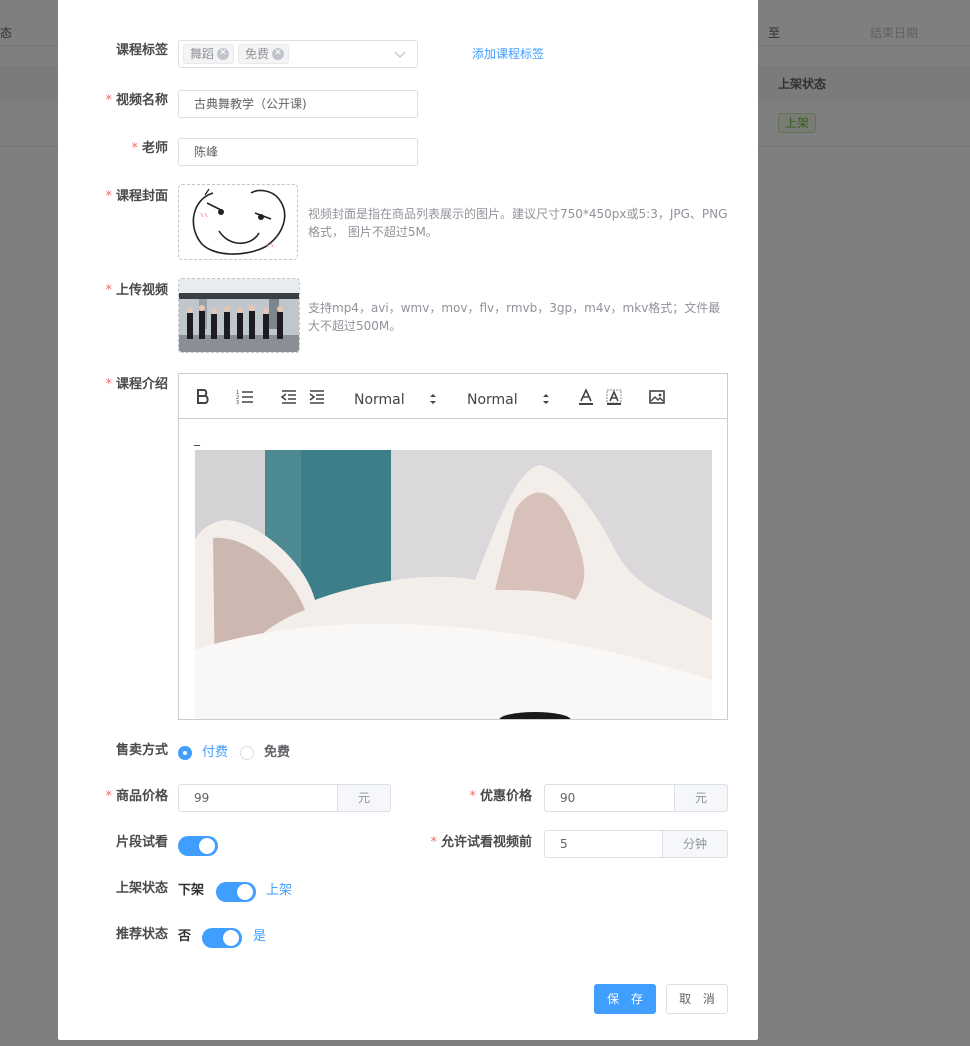 Image resolution: width=970 pixels, height=1046 pixels. Describe the element at coordinates (500, 796) in the screenshot. I see `discount-price-label: * 优惠价格` at that location.